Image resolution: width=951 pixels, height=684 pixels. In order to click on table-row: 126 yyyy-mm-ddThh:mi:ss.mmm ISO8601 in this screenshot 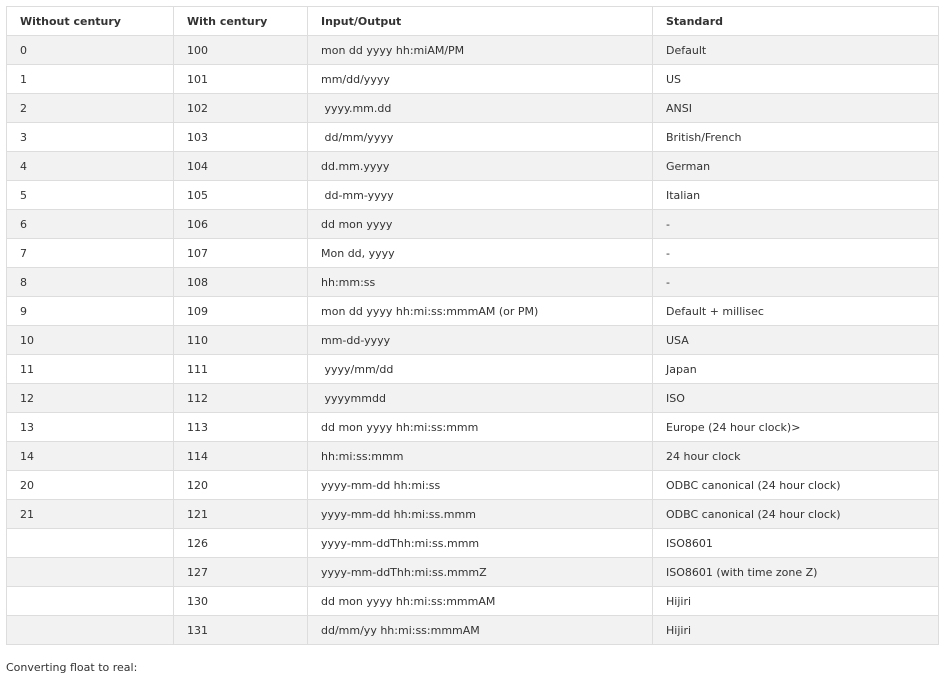, I will do `click(472, 543)`.